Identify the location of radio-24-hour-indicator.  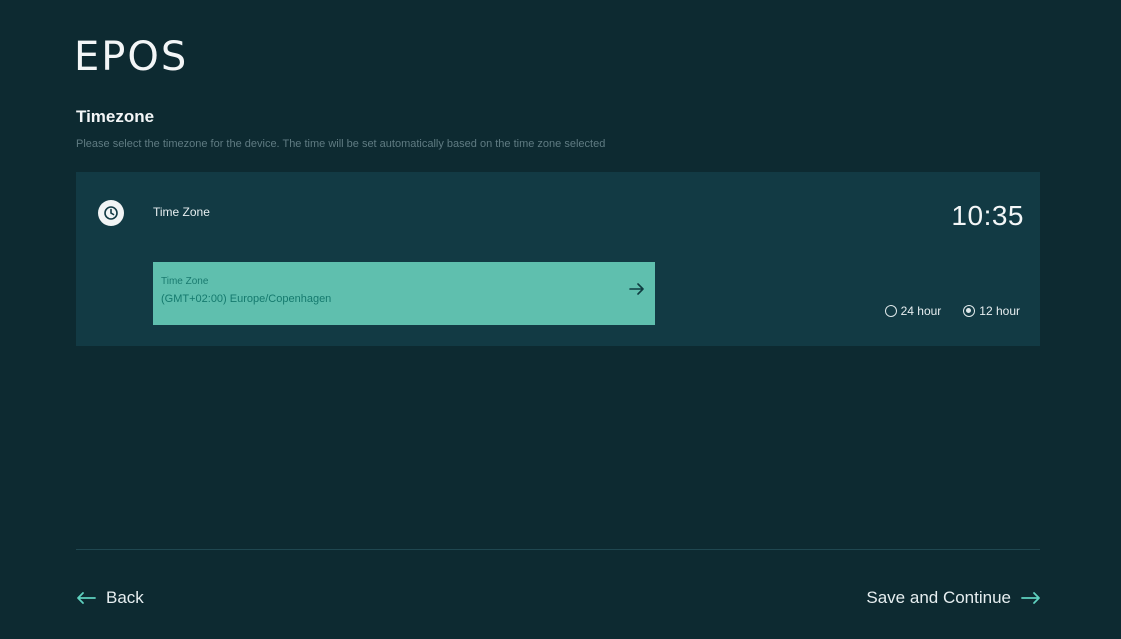
(890, 311).